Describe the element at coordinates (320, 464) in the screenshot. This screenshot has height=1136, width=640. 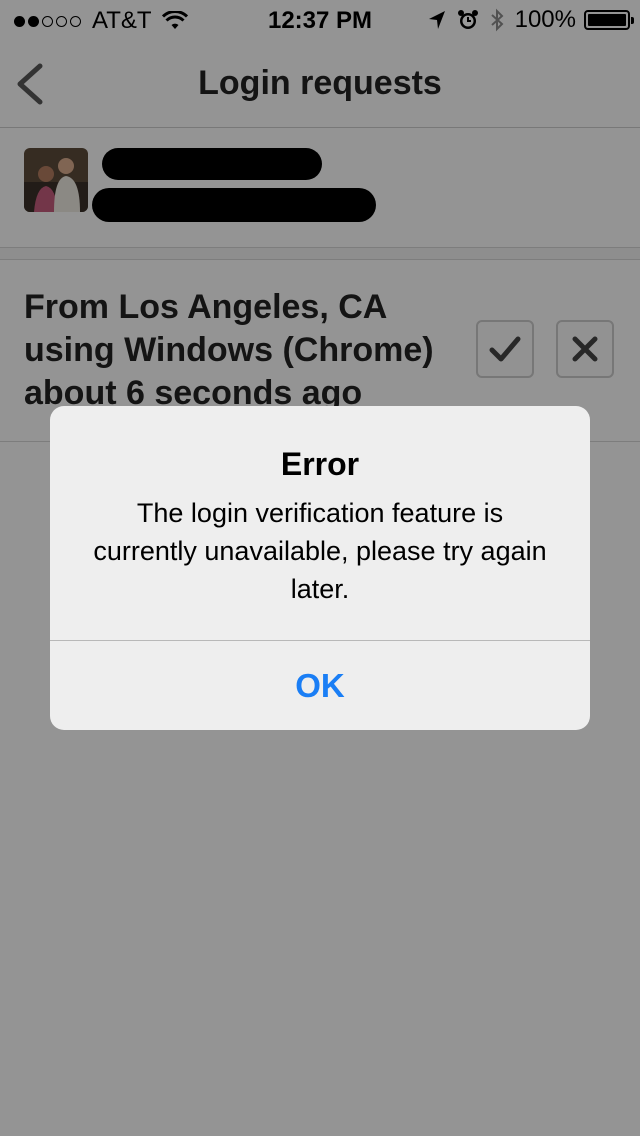
I see `alert-title: Error` at that location.